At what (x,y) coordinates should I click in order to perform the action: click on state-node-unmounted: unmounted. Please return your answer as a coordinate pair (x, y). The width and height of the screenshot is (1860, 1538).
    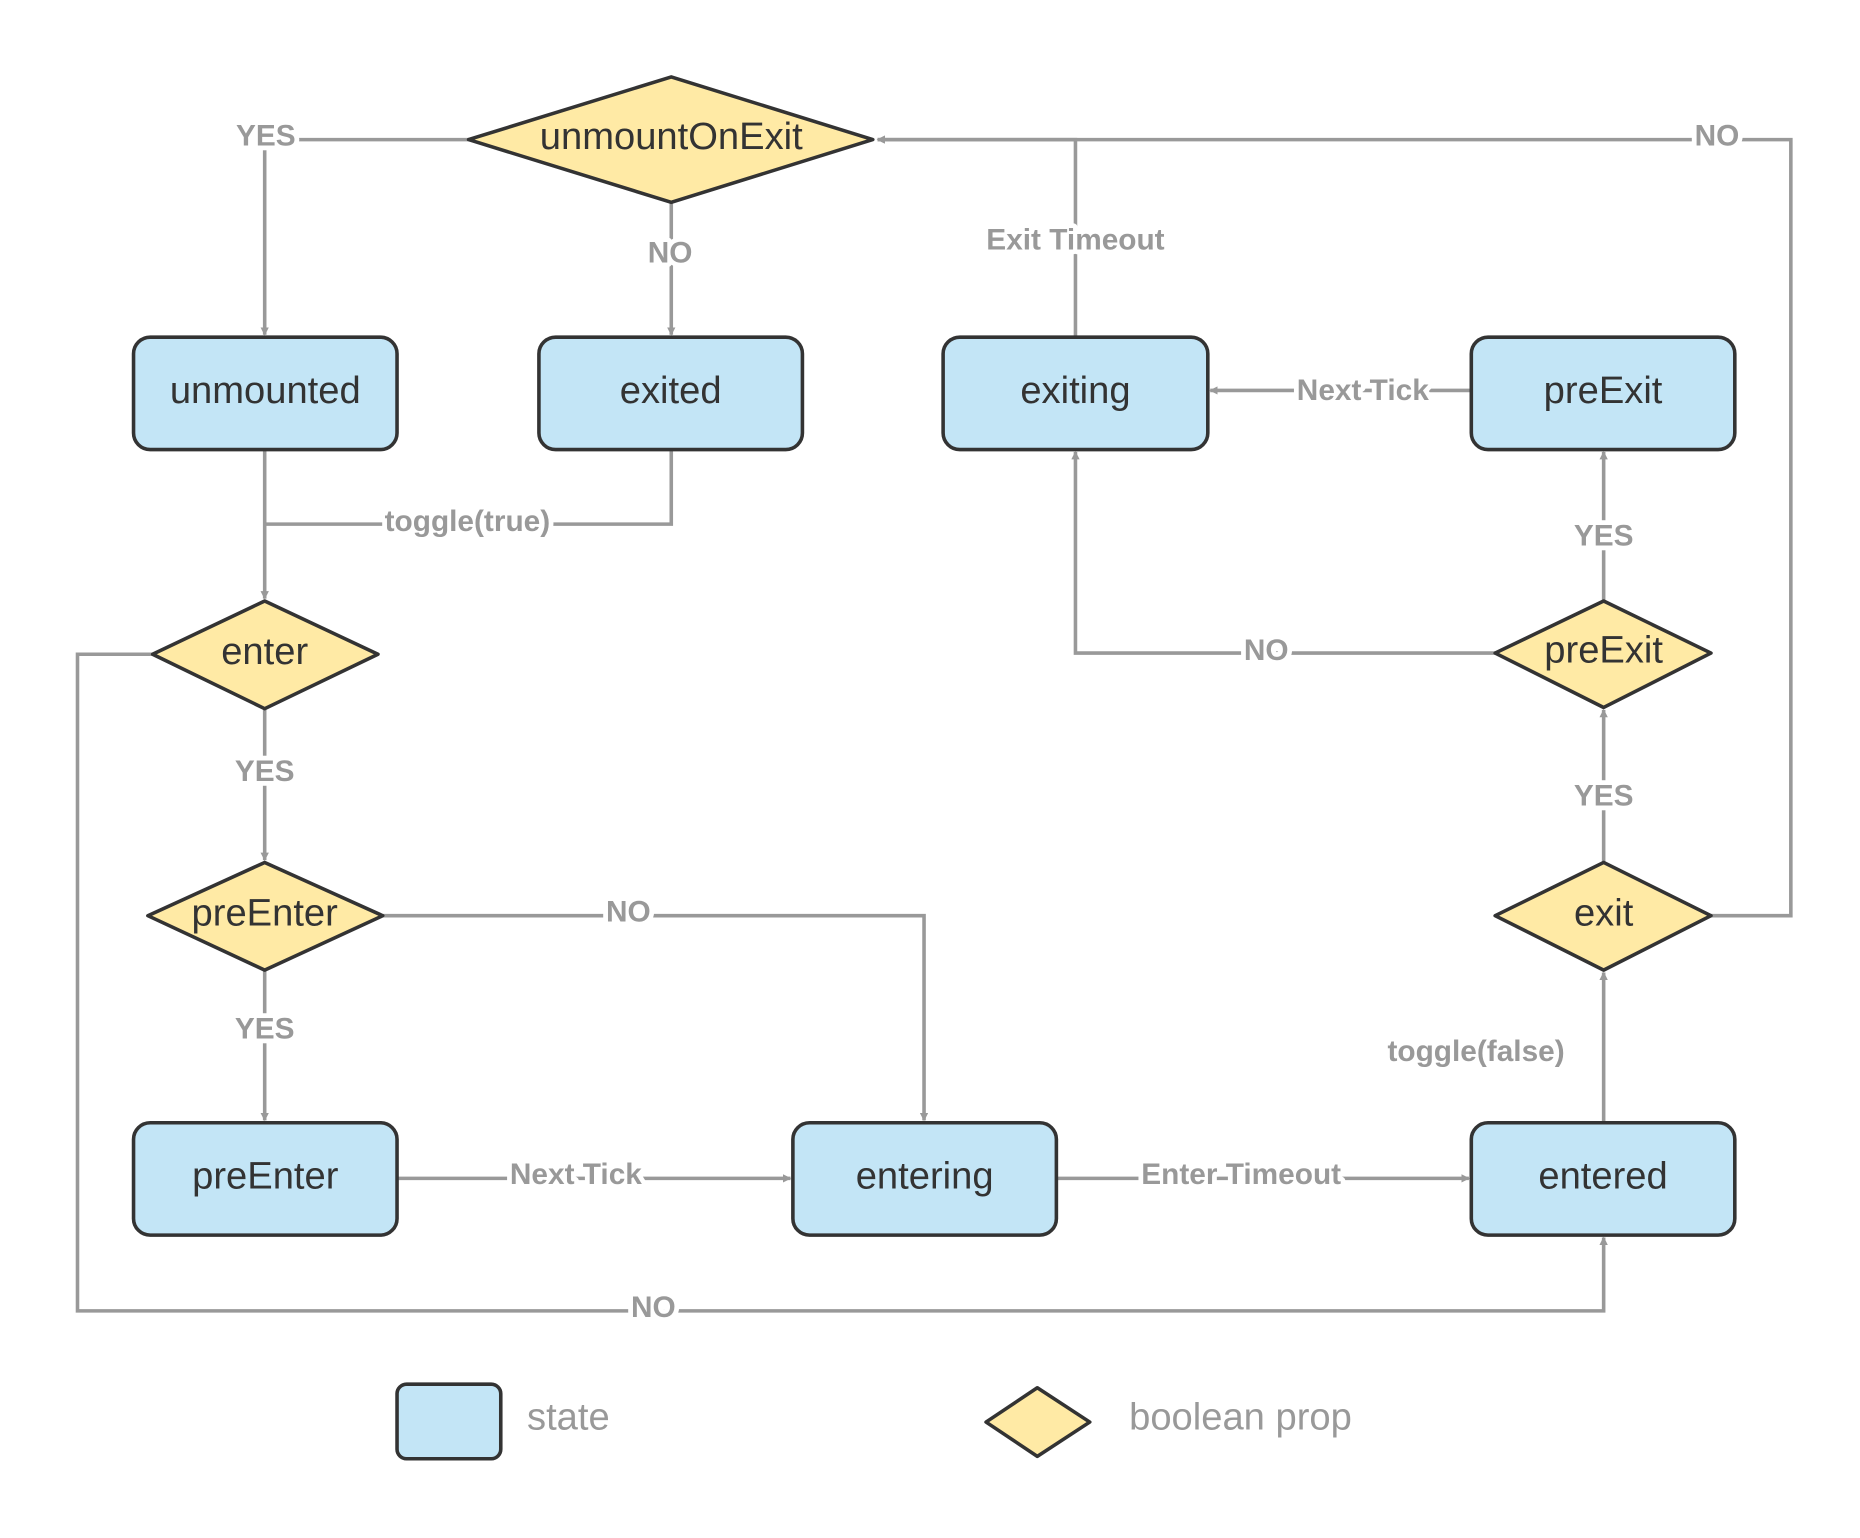
    Looking at the image, I should click on (265, 393).